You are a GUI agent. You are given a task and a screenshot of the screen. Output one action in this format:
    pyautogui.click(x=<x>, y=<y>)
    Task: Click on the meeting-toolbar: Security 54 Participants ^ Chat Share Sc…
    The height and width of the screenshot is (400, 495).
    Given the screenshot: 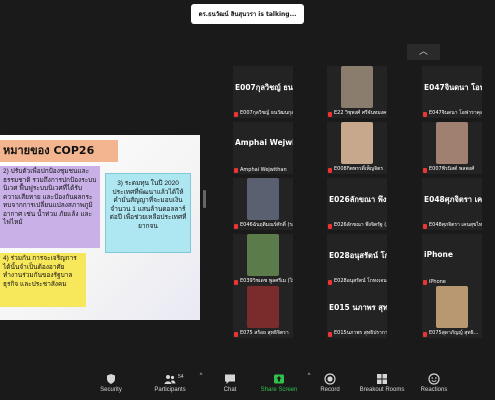 What is the action you would take?
    pyautogui.click(x=247, y=385)
    